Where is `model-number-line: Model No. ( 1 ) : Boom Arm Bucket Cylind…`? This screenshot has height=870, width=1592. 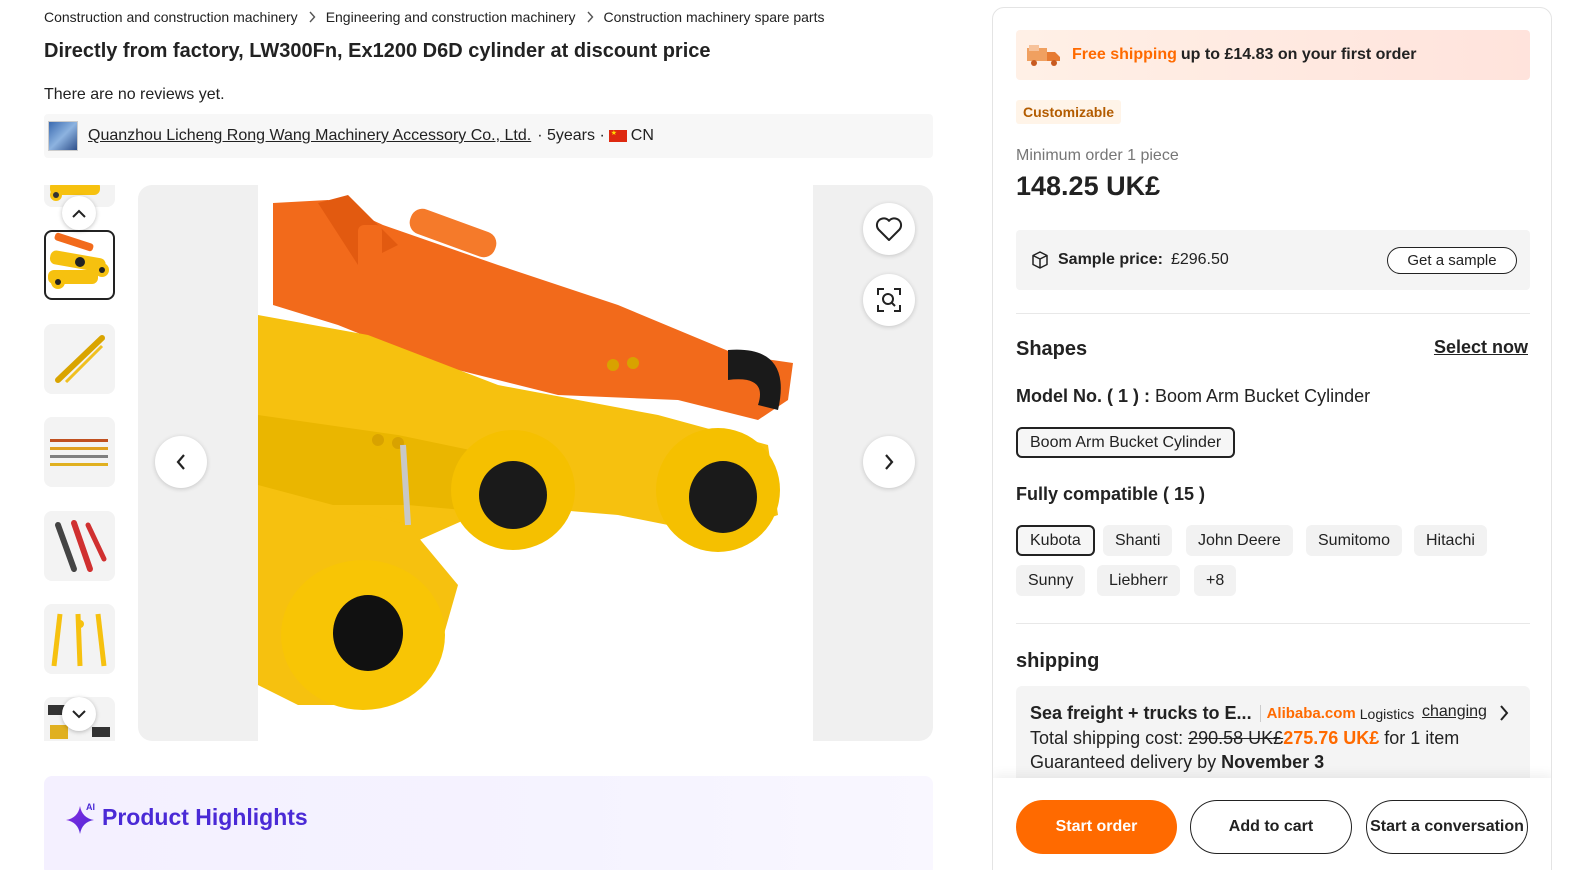
model-number-line: Model No. ( 1 ) : Boom Arm Bucket Cylind… is located at coordinates (1193, 396).